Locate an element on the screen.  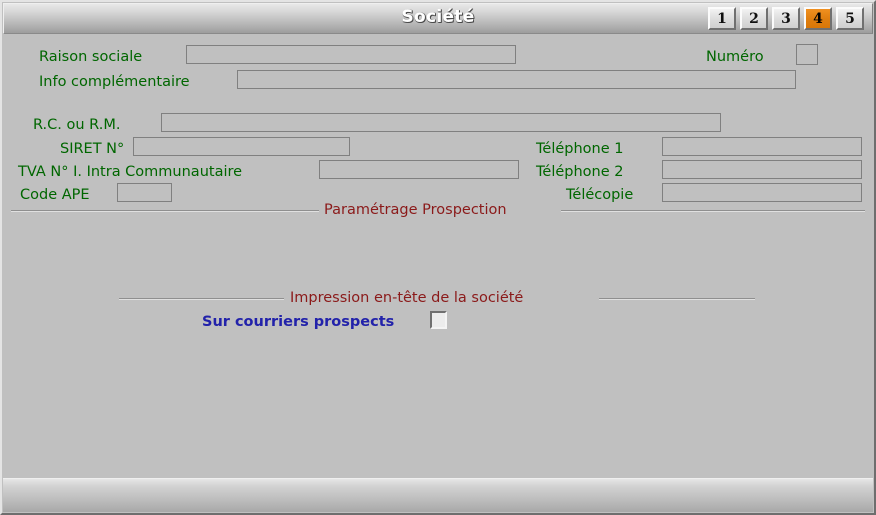
rc-rm-label: R.C. ou R.M. is located at coordinates (77, 125).